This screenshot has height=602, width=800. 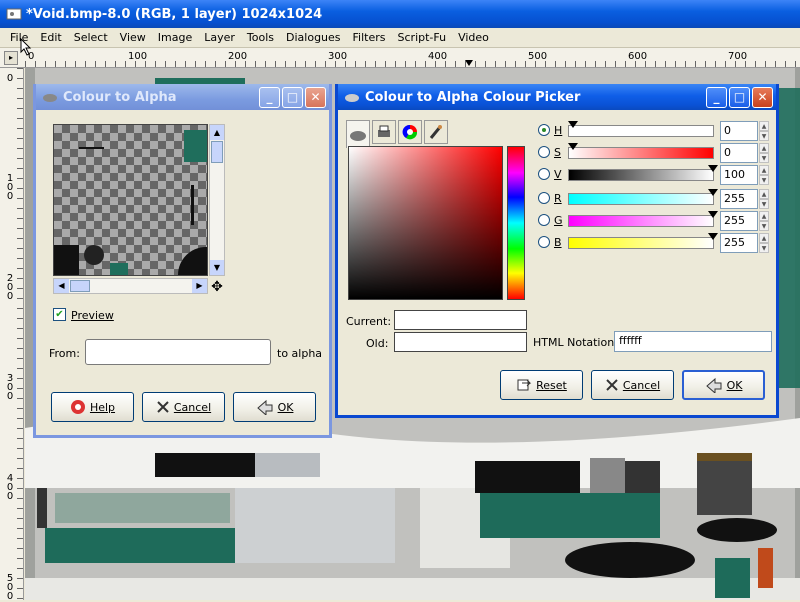 What do you see at coordinates (734, 174) in the screenshot?
I see `channel-value: 100` at bounding box center [734, 174].